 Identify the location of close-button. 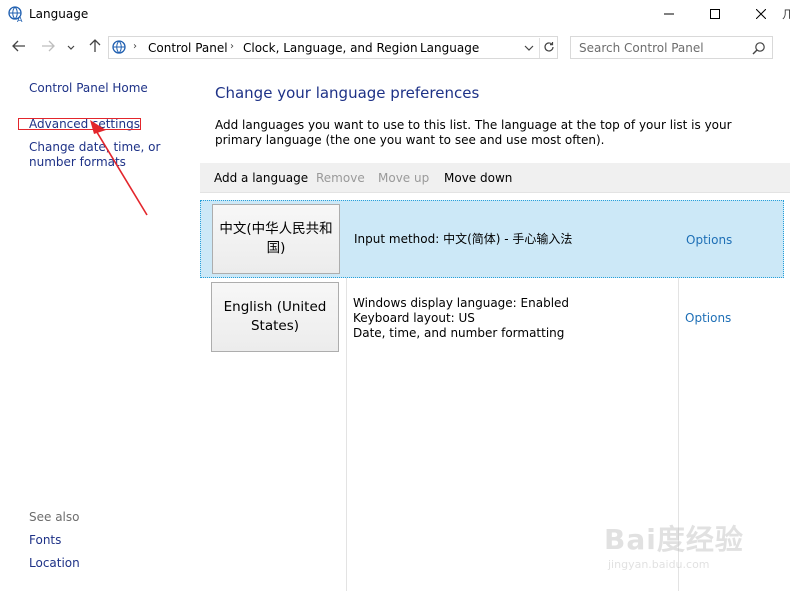
(761, 15).